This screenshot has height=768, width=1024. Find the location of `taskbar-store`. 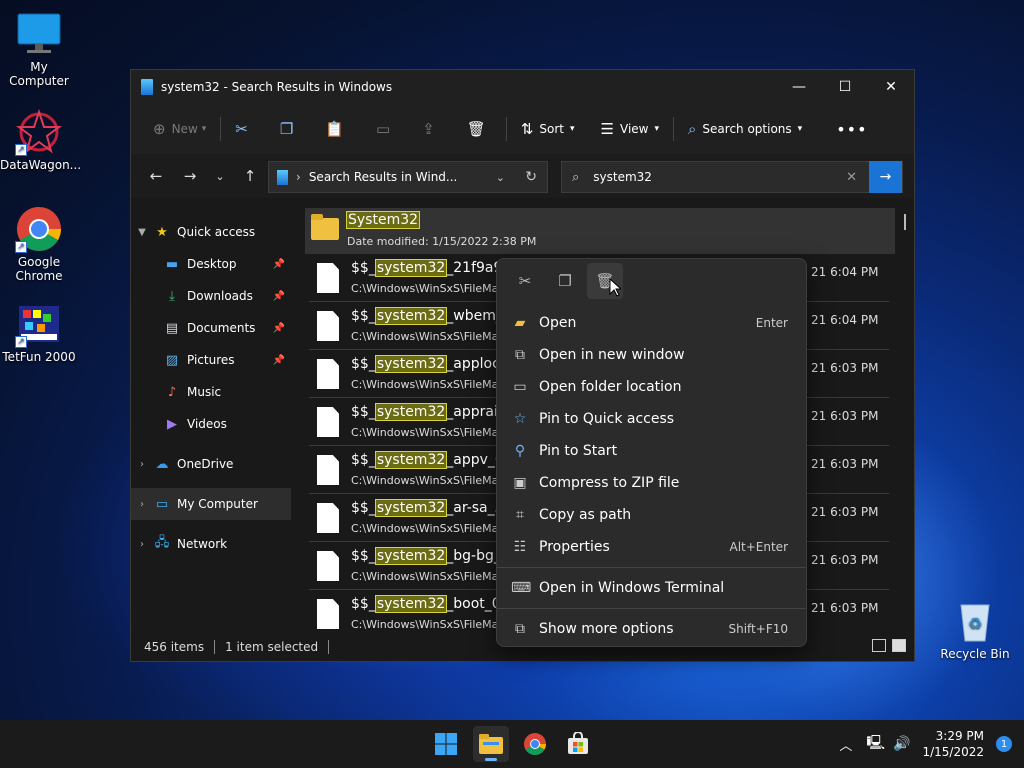

taskbar-store is located at coordinates (578, 744).